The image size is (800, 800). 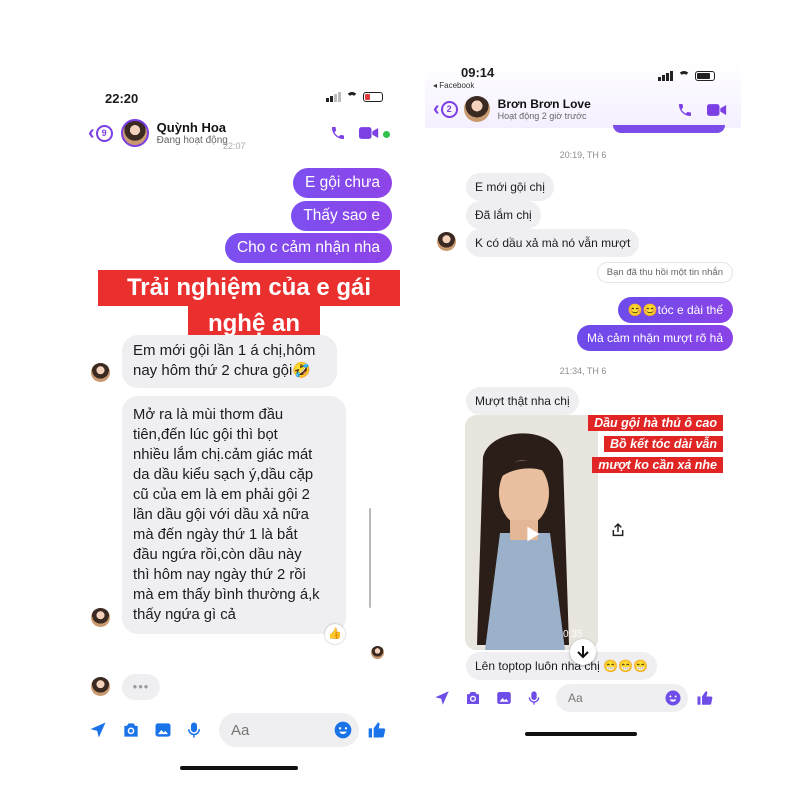 I want to click on incoming-message: Lên toptop luôn nha chị 😁😁😁, so click(x=561, y=666).